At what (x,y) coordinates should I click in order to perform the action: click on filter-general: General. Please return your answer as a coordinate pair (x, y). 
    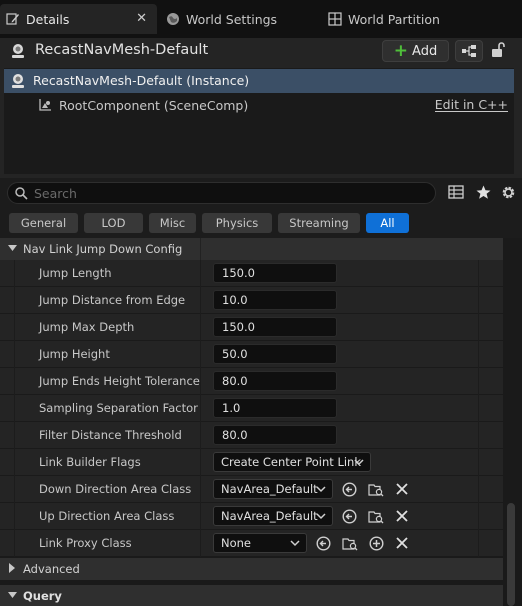
    Looking at the image, I should click on (43, 223).